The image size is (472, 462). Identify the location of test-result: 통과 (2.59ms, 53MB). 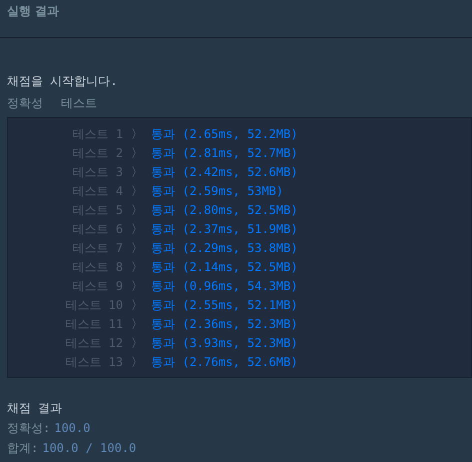
(217, 191).